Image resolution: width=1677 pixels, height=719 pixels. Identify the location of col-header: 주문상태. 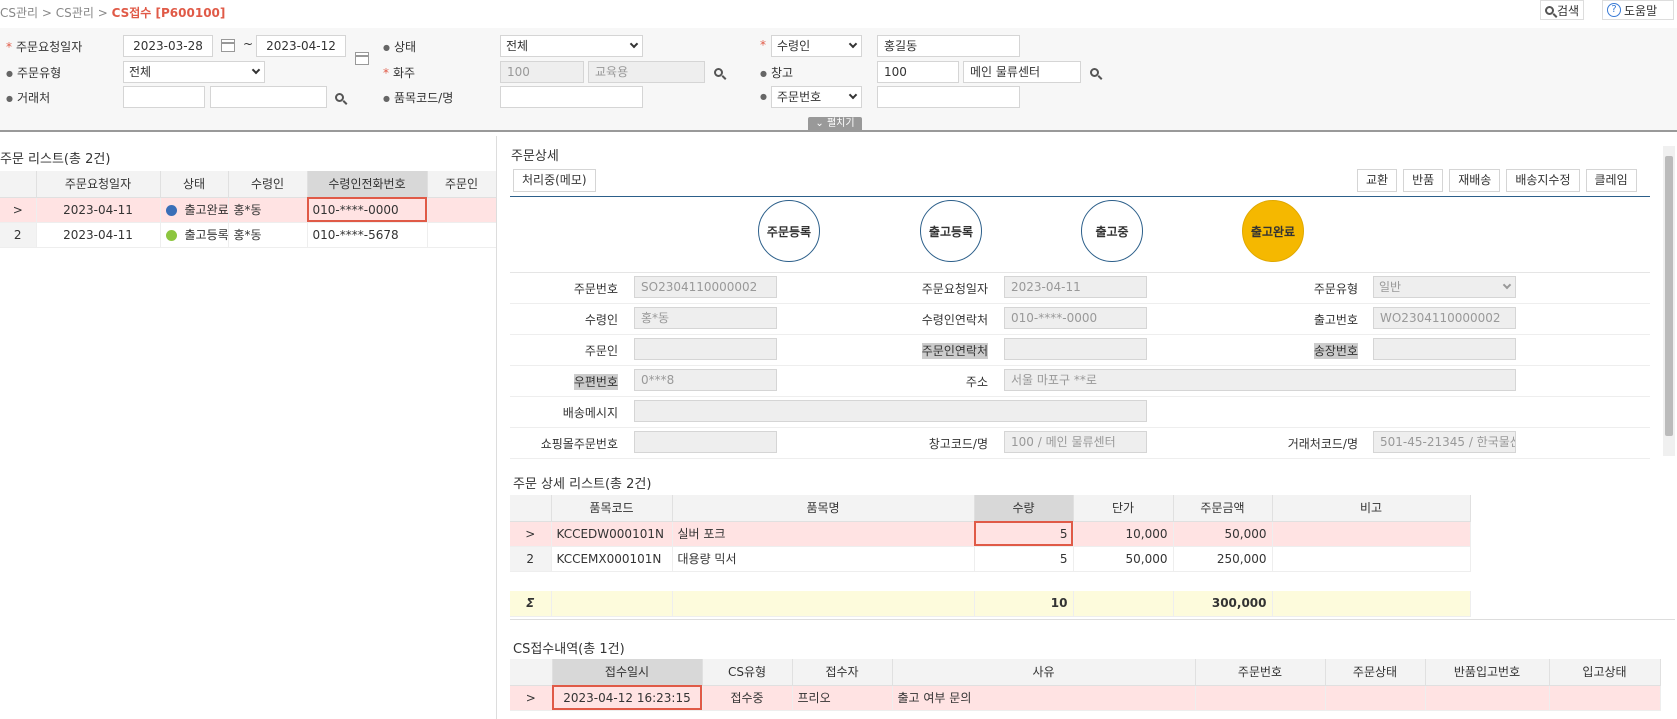
(1375, 672).